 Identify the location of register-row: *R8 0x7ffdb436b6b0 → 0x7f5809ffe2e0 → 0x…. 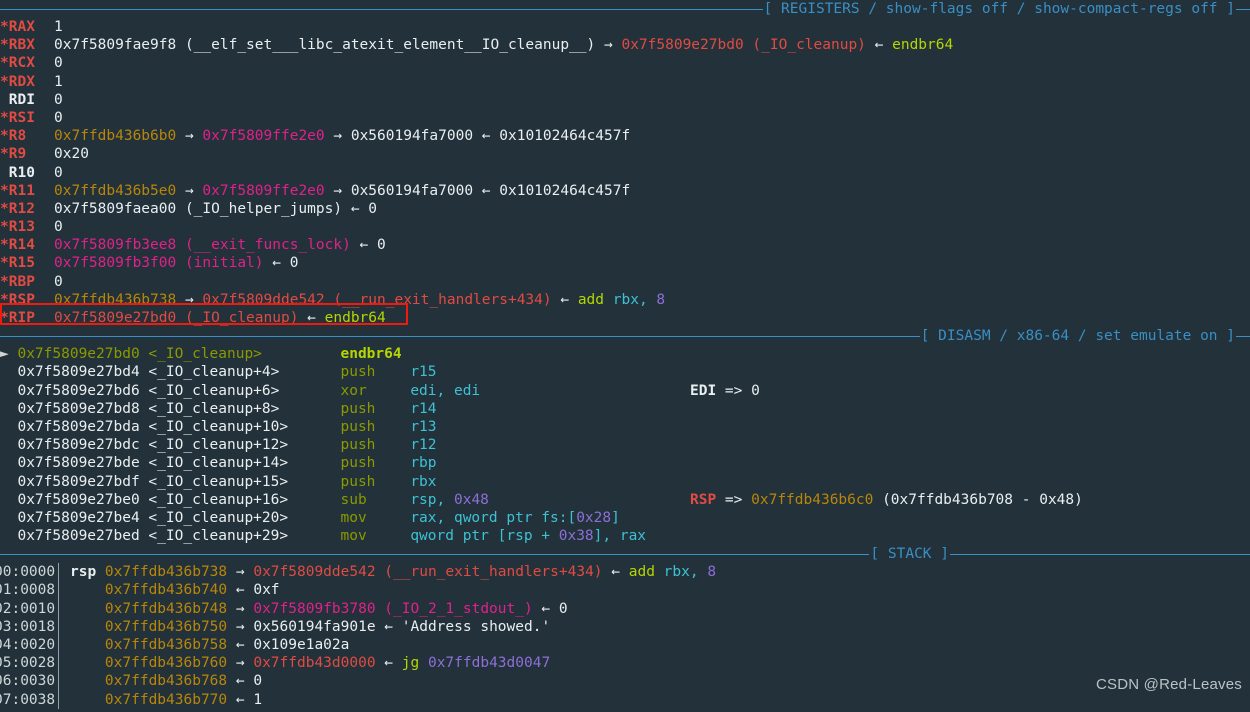
(625, 136).